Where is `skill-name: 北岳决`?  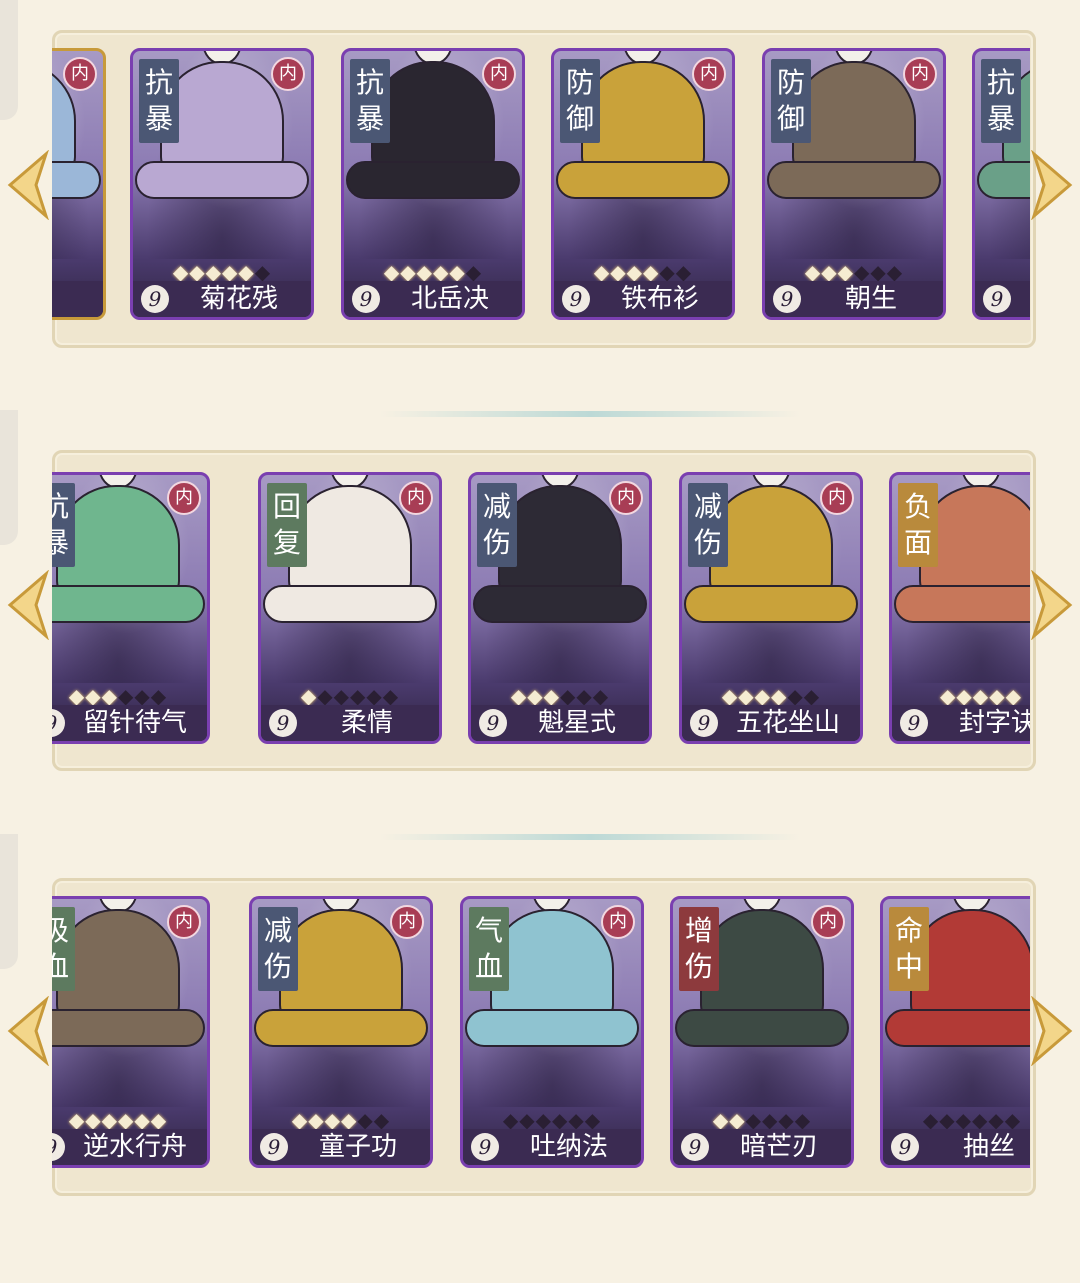 skill-name: 北岳决 is located at coordinates (449, 299).